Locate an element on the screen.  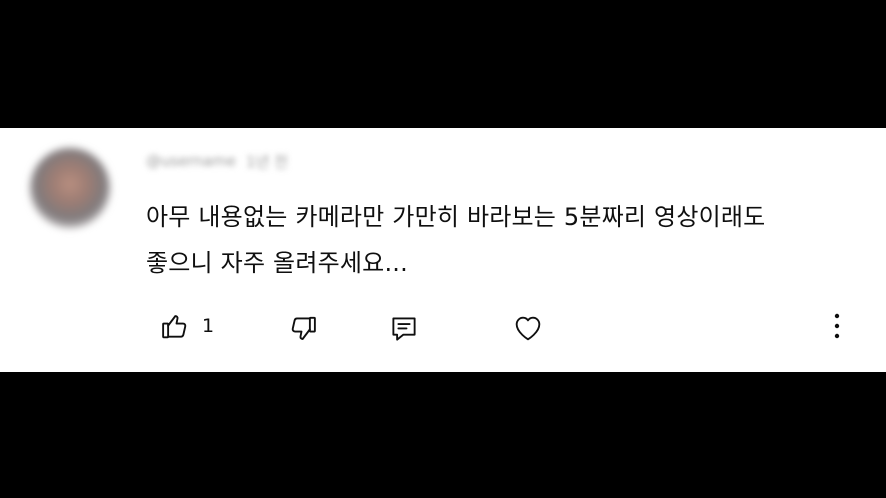
heart-icon is located at coordinates (528, 326).